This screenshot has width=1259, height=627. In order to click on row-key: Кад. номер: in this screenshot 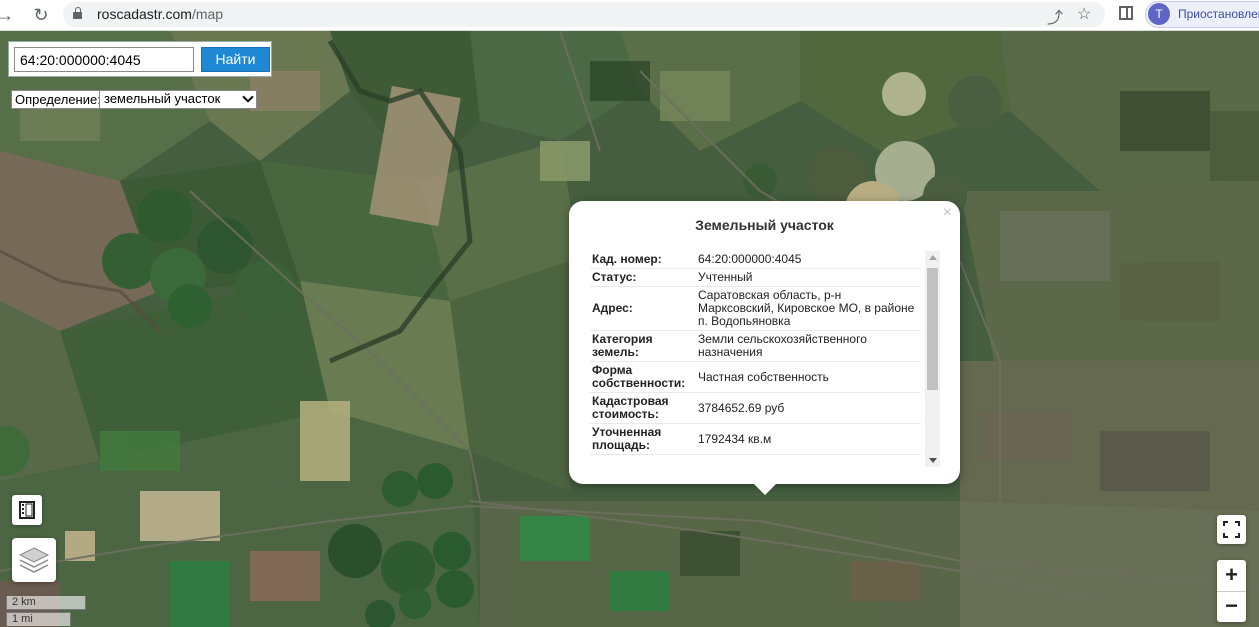, I will do `click(643, 260)`.